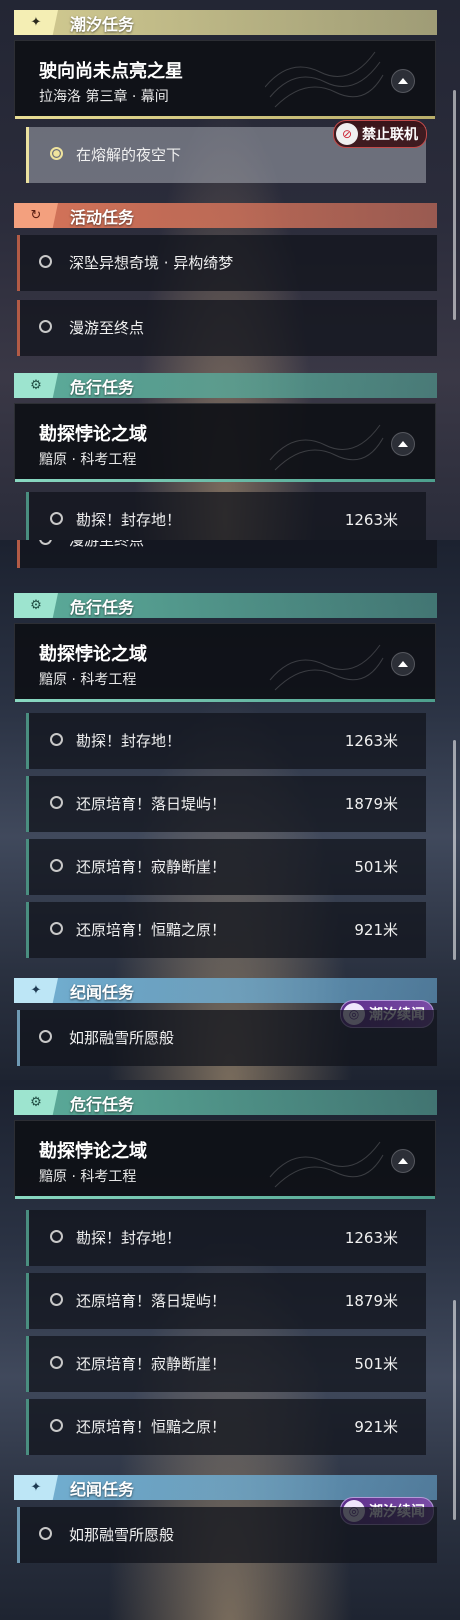  I want to click on sub-quest-row-partial: 漫游至终点, so click(227, 554).